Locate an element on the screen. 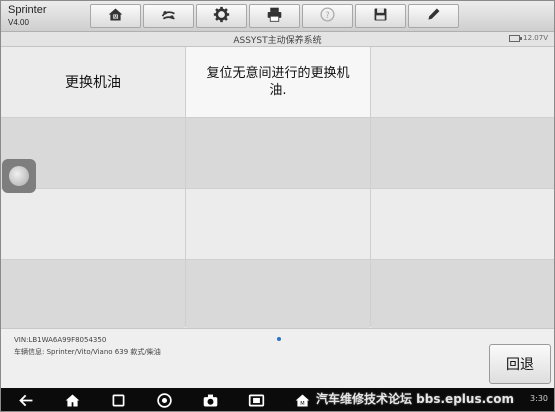  floating-assistive-button is located at coordinates (19, 176).